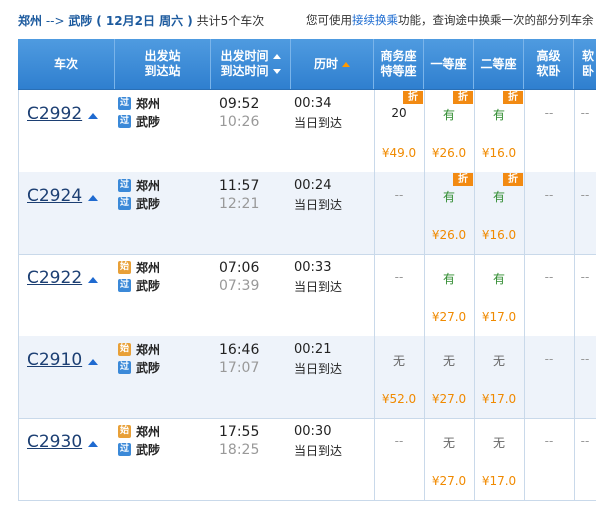 Image resolution: width=596 pixels, height=511 pixels. Describe the element at coordinates (498, 63) in the screenshot. I see `col-second-label: 二等座` at that location.